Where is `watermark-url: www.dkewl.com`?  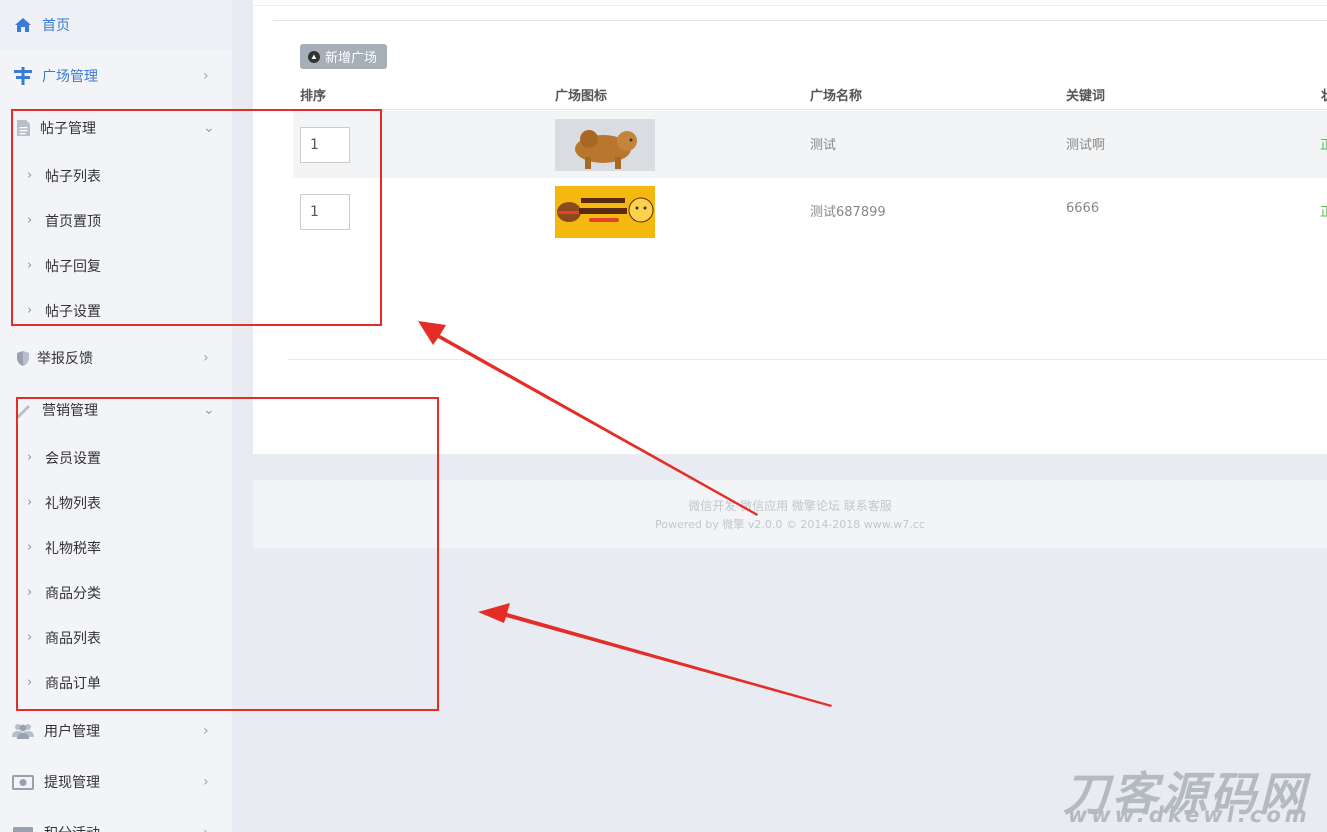
watermark-url: www.dkewl.com is located at coordinates (1189, 815).